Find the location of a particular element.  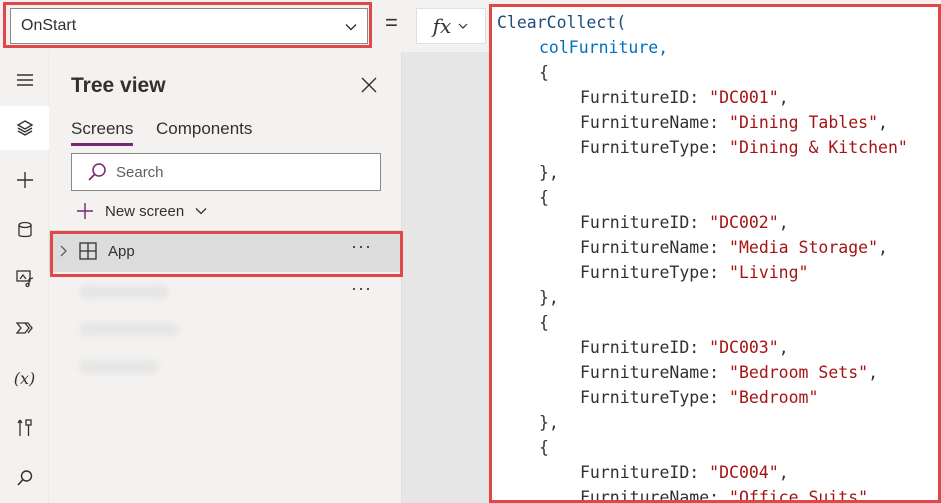

code-token: "Bedroom" is located at coordinates (774, 397).